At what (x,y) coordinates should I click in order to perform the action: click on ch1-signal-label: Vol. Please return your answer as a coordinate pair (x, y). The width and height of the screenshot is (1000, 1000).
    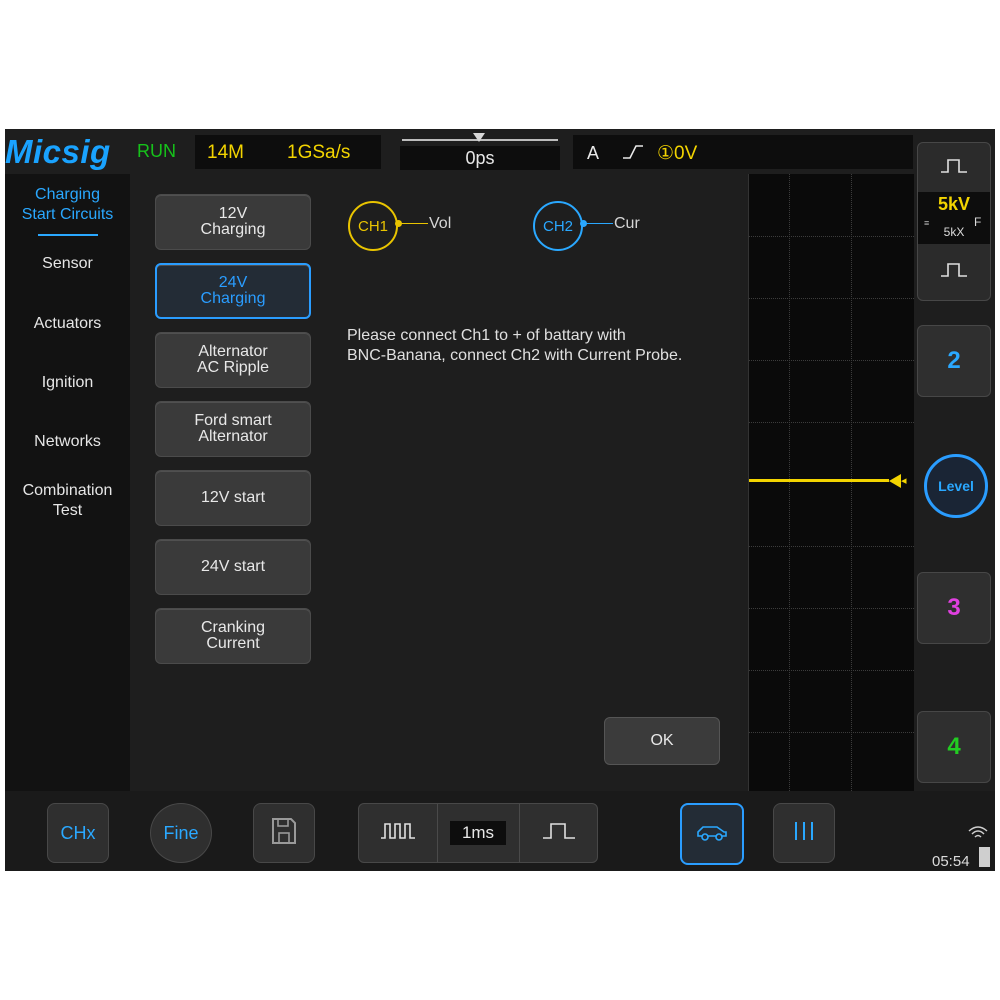
    Looking at the image, I should click on (440, 223).